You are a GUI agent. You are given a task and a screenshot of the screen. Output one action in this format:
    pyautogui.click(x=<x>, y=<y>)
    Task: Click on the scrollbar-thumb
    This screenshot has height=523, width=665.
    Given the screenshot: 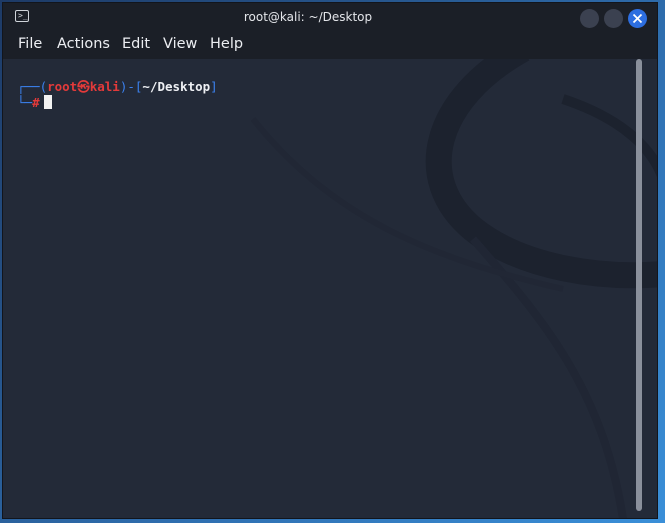 What is the action you would take?
    pyautogui.click(x=639, y=285)
    